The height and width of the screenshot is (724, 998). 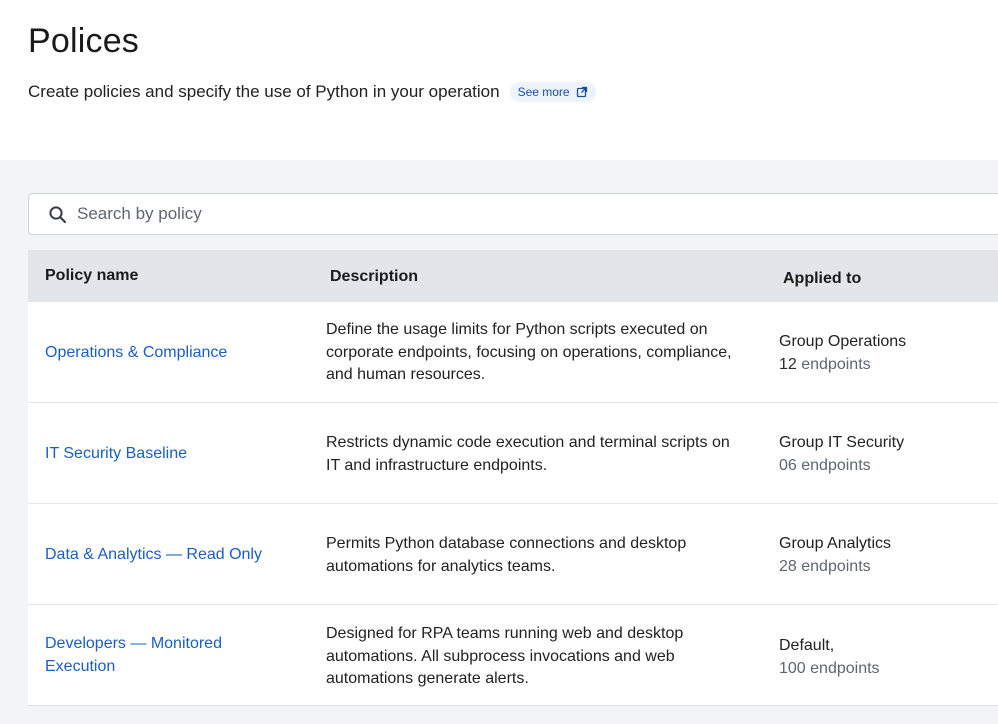 What do you see at coordinates (888, 454) in the screenshot?
I see `applied-to: Group IT Security 06 endpoints` at bounding box center [888, 454].